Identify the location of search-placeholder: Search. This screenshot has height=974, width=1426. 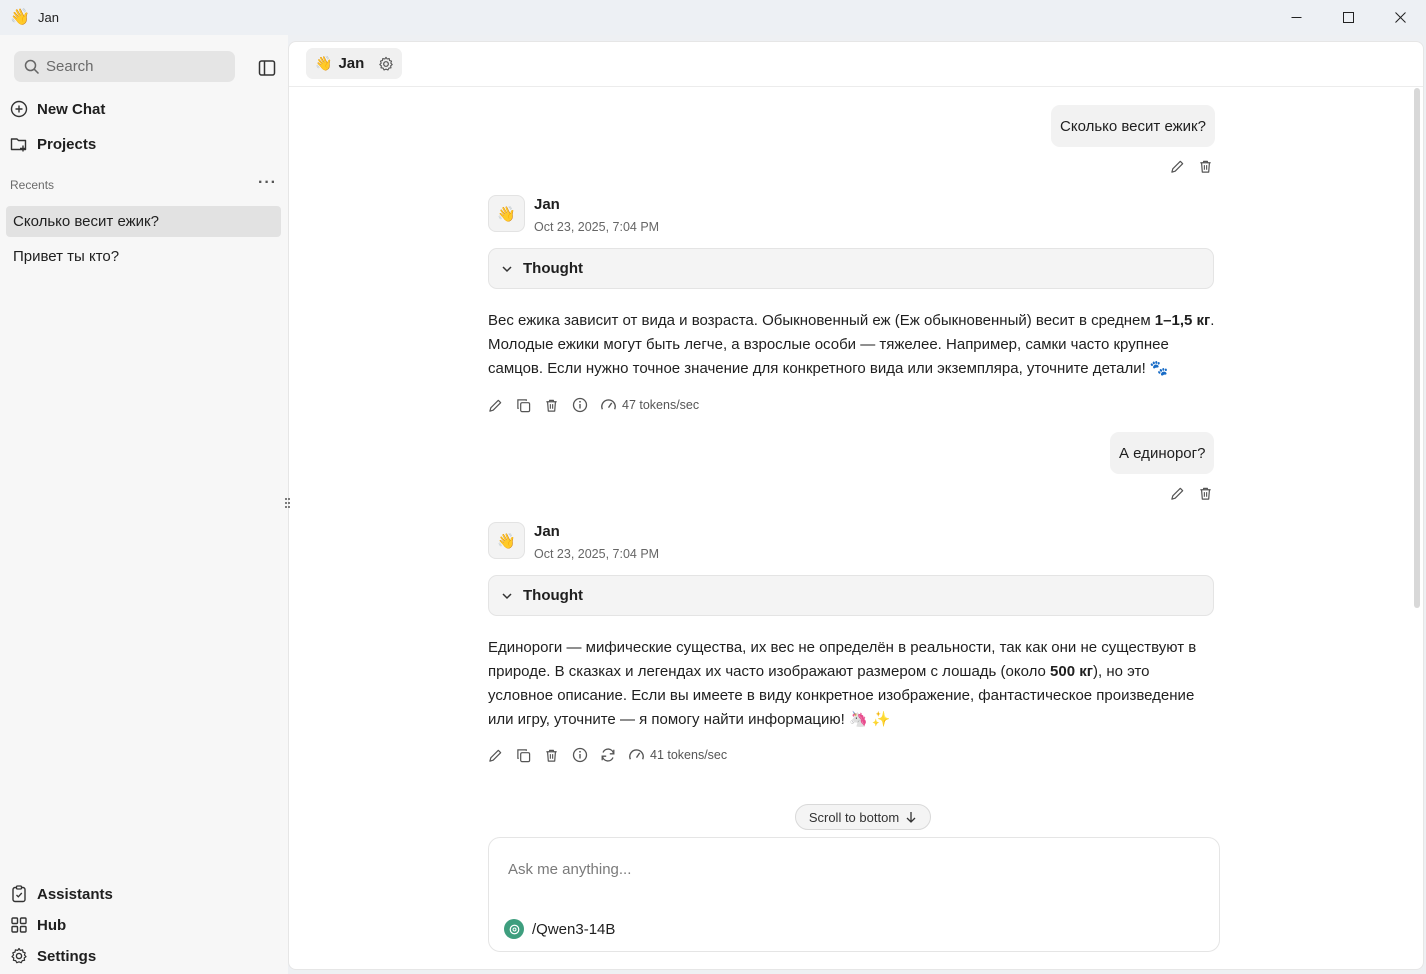
(70, 66).